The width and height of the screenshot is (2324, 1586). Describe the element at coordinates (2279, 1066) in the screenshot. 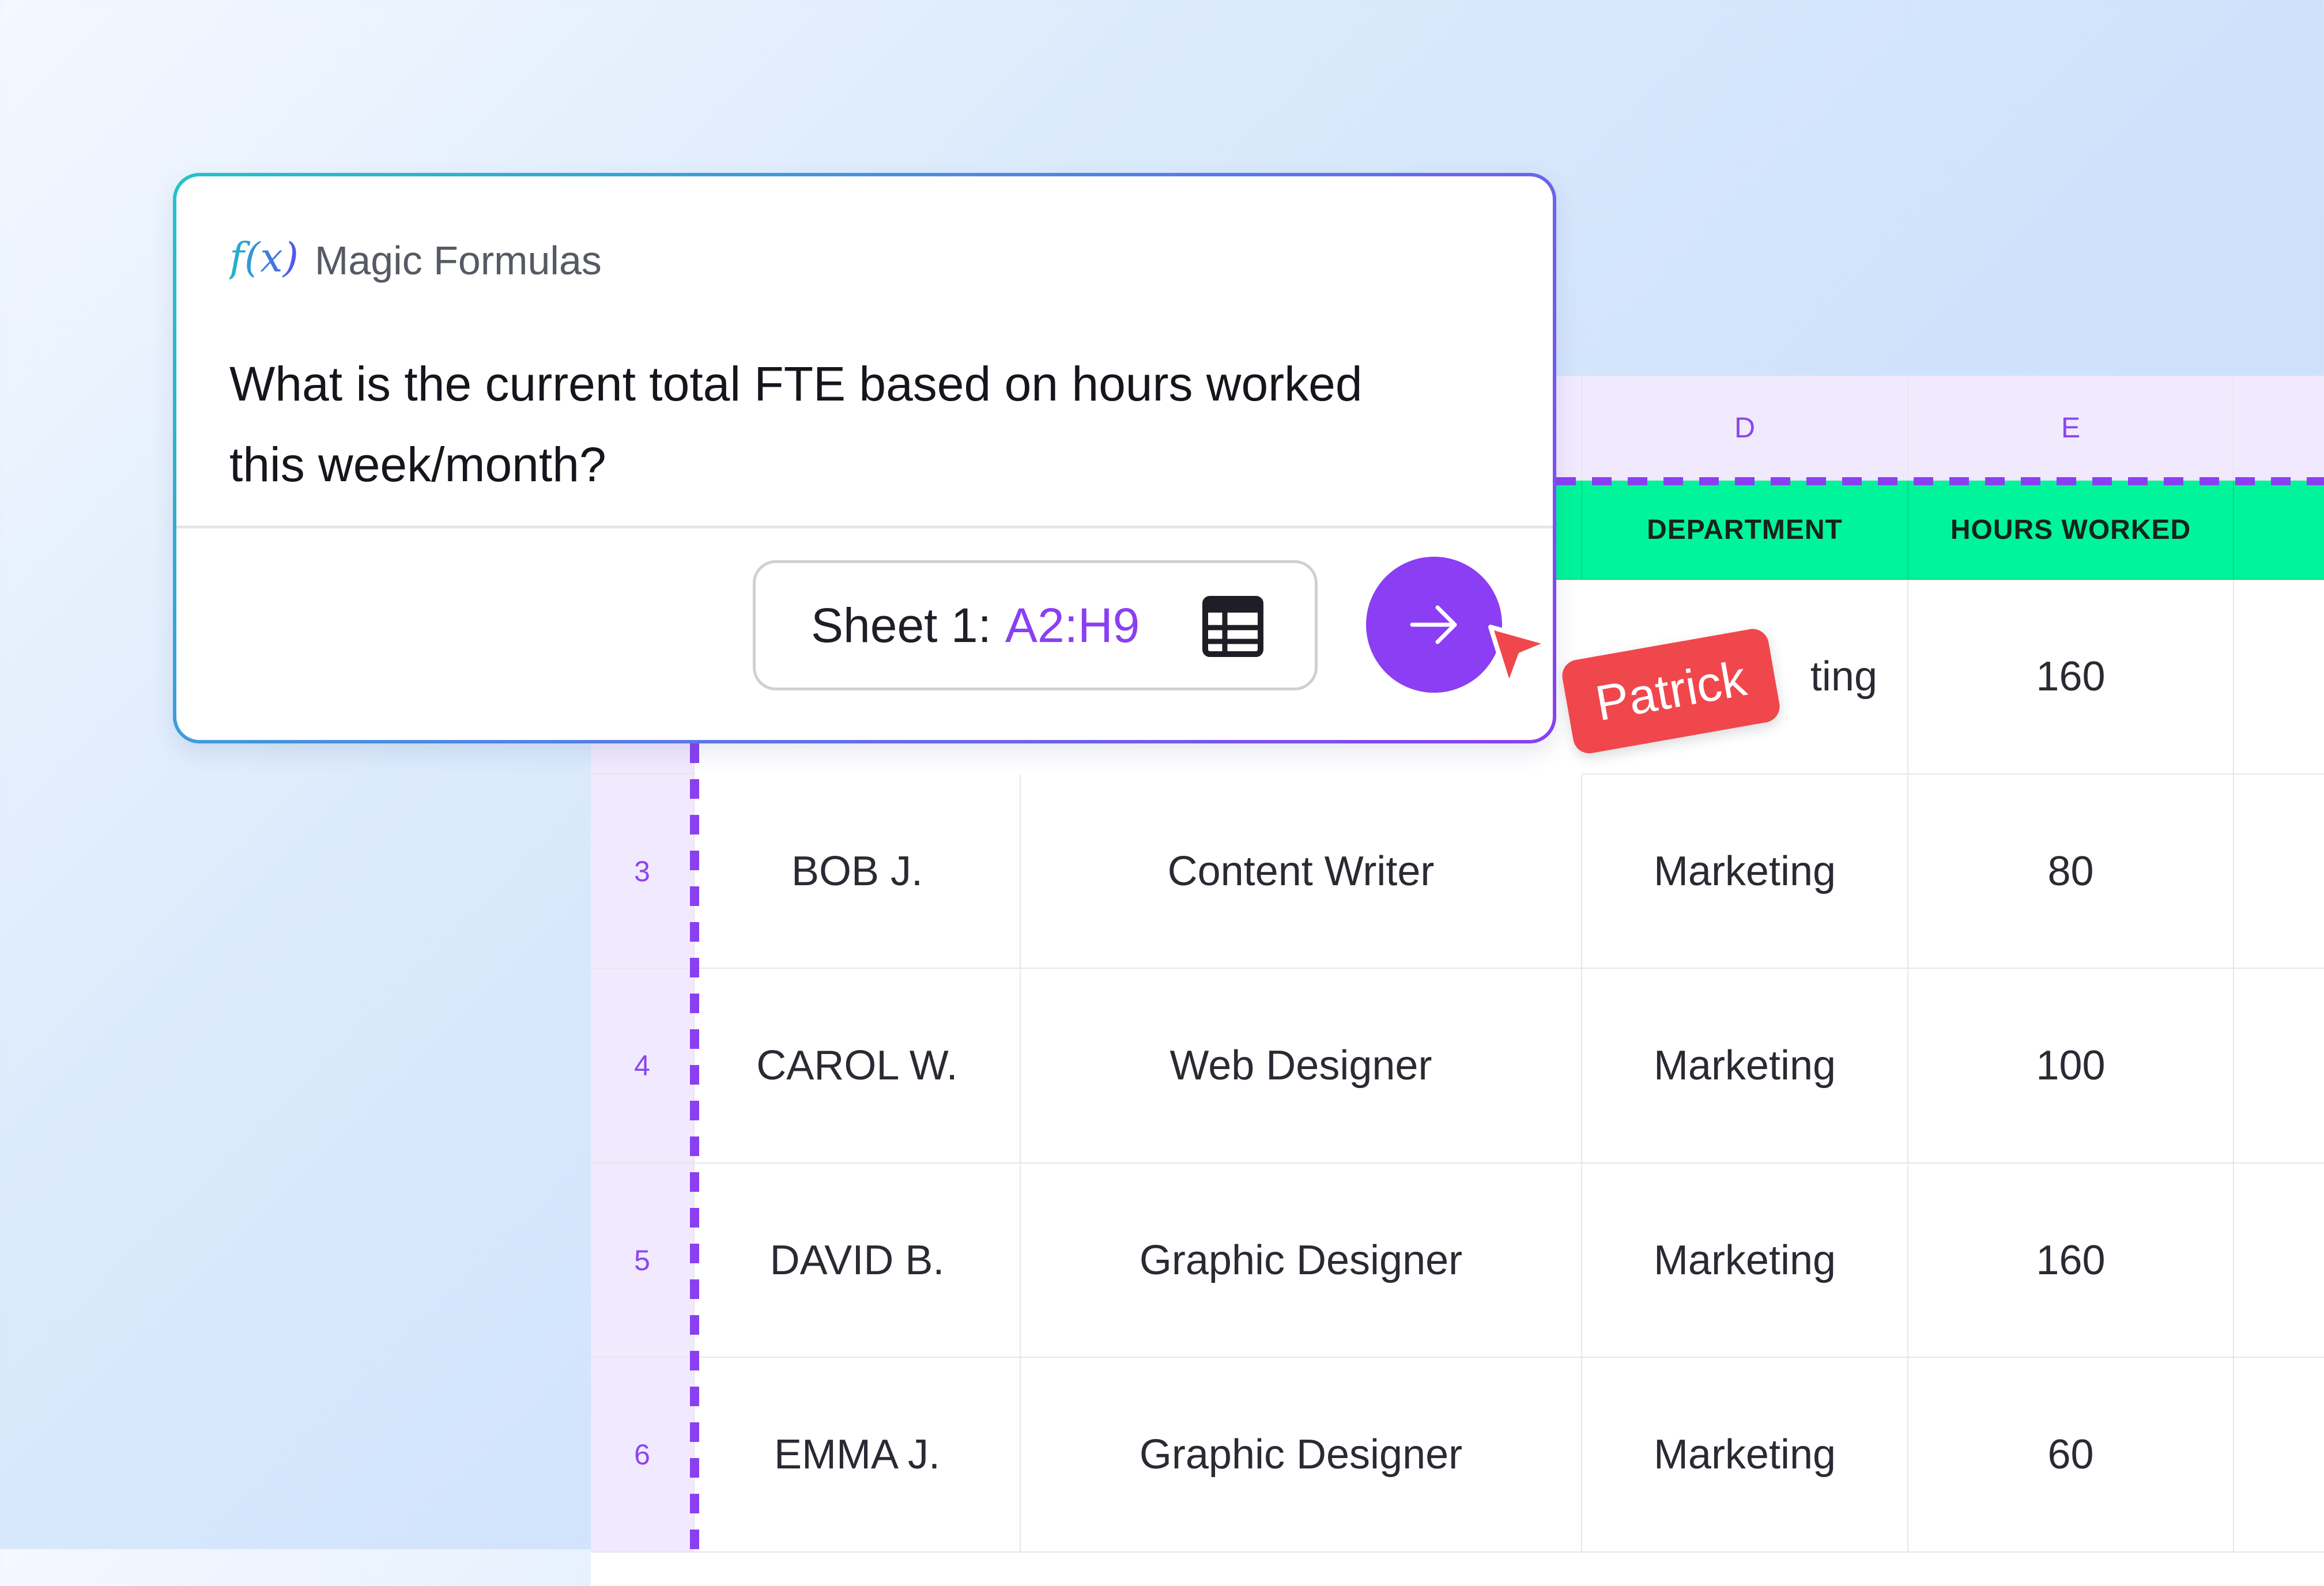

I see `cell-f-row4` at that location.